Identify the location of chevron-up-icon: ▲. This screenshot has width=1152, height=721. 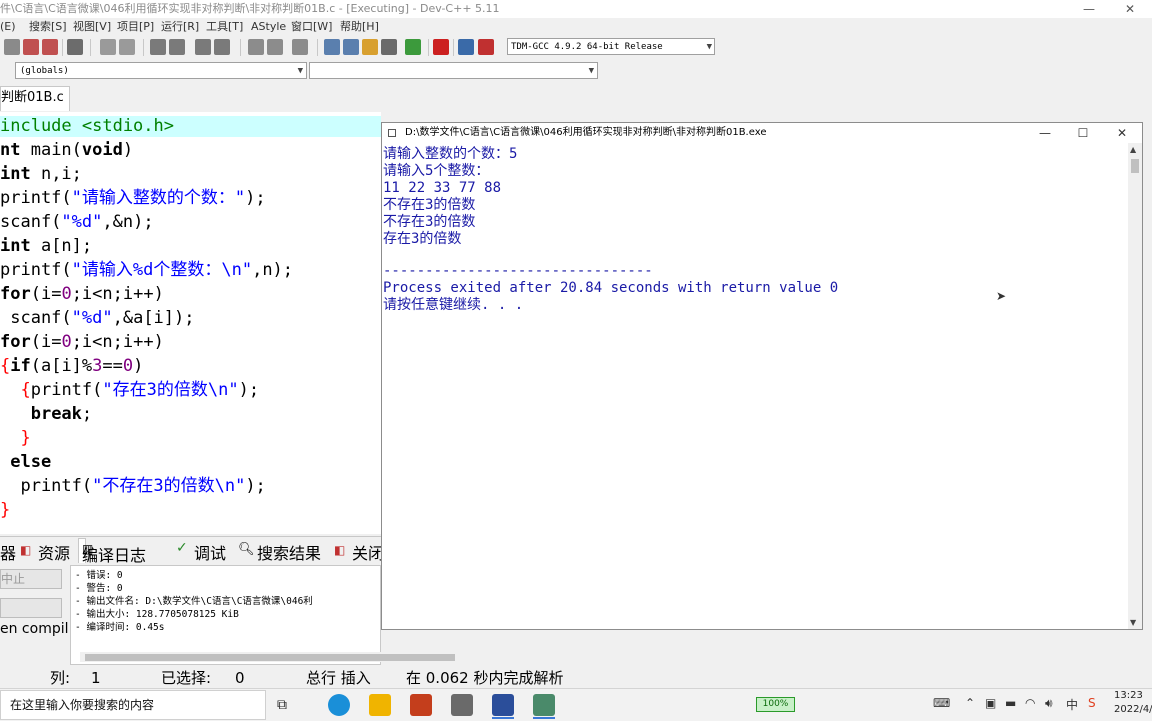
(1133, 149).